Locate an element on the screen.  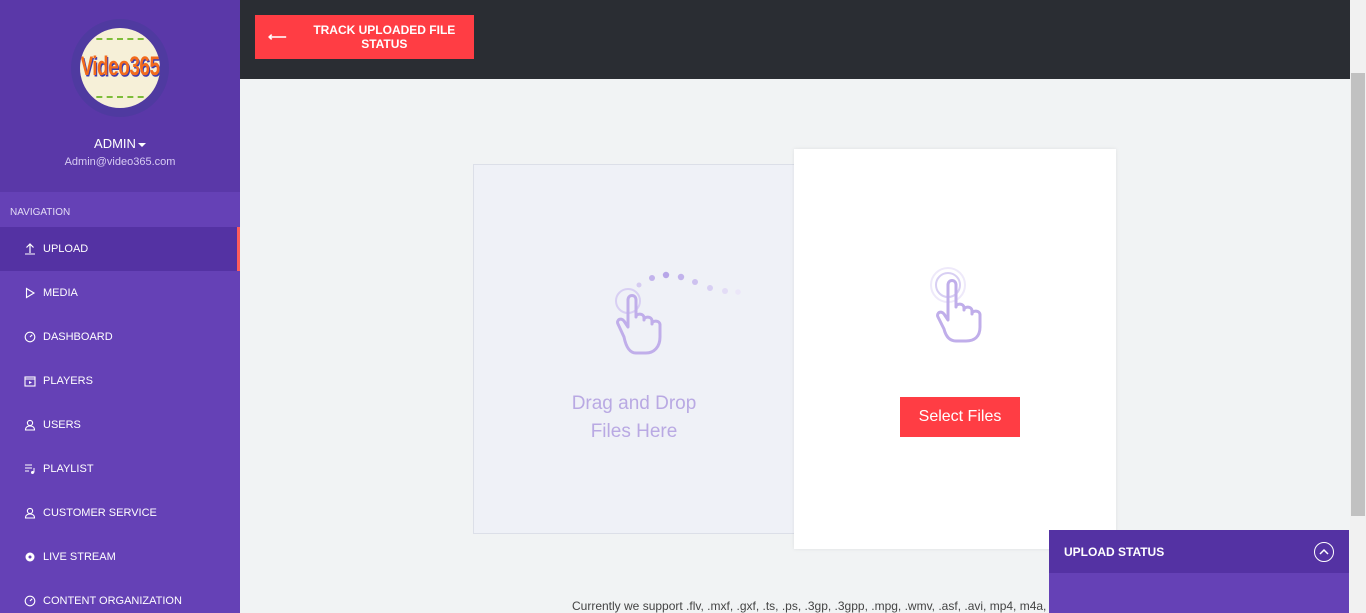
broadcast-icon is located at coordinates (30, 557).